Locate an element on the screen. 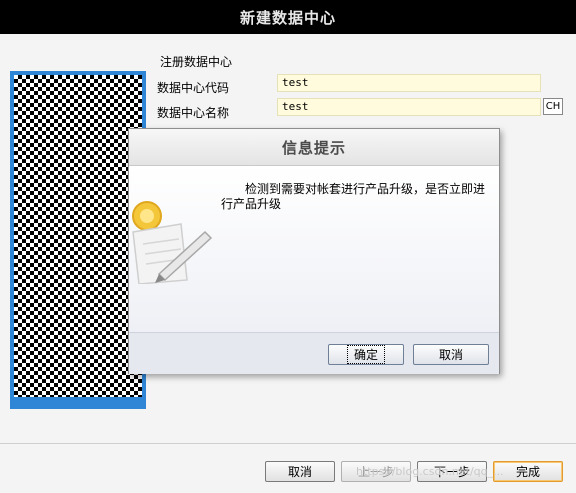  dialog-ok-label: 确定 is located at coordinates (365, 354).